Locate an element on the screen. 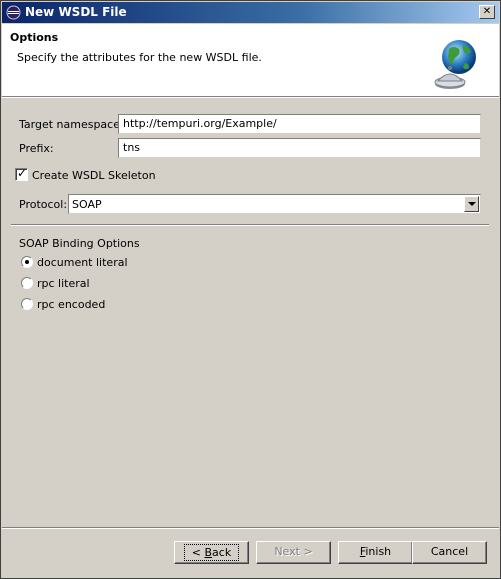 This screenshot has width=501, height=579. header-separator is located at coordinates (250, 97).